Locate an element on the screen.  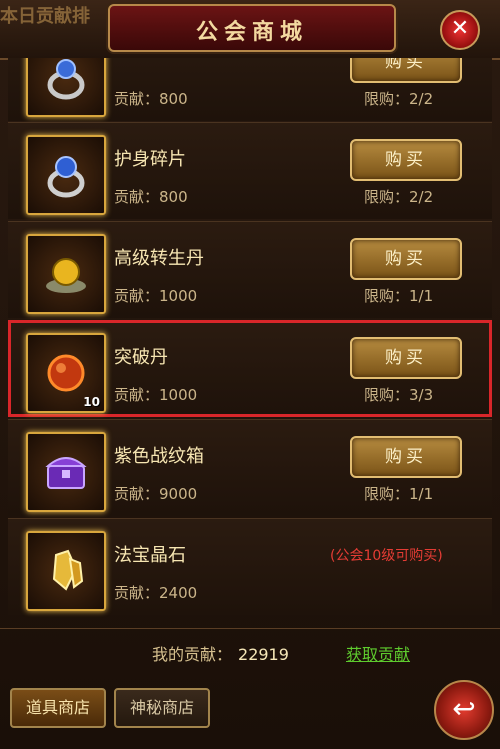
my-contribution-value: 22919 is located at coordinates (263, 654).